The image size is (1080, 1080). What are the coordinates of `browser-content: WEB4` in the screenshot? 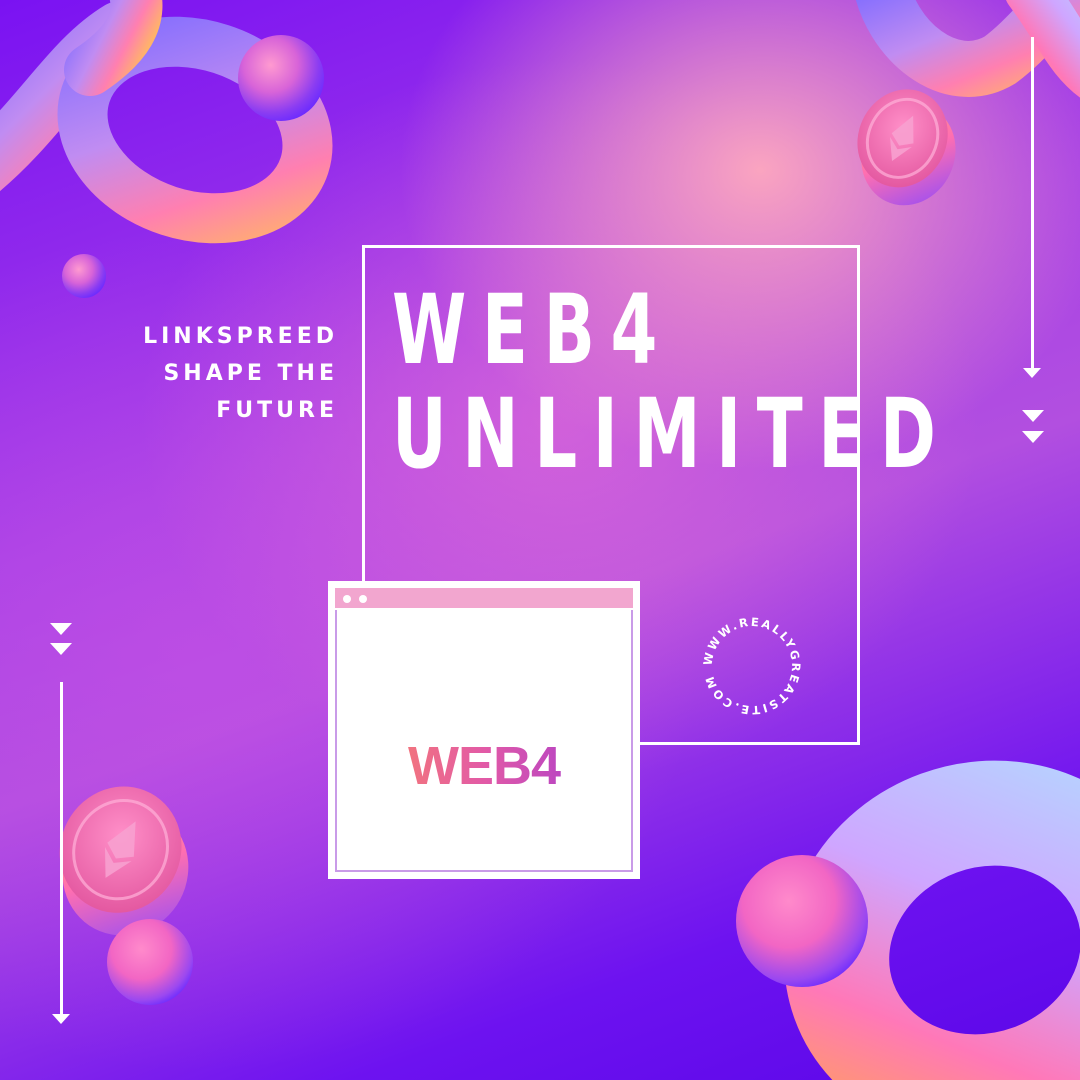 It's located at (484, 741).